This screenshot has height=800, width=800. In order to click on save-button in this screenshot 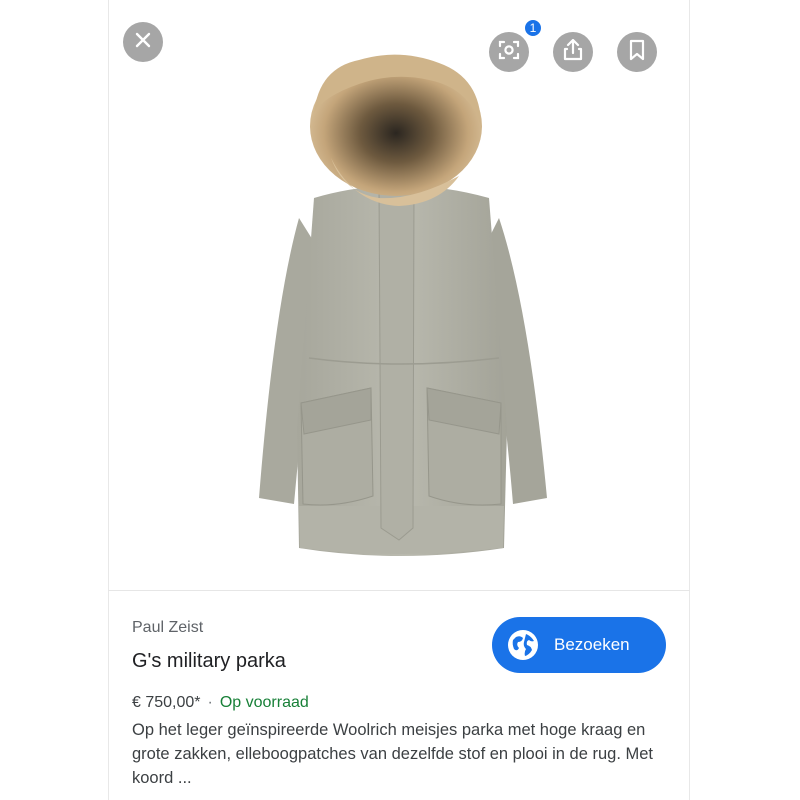, I will do `click(637, 52)`.